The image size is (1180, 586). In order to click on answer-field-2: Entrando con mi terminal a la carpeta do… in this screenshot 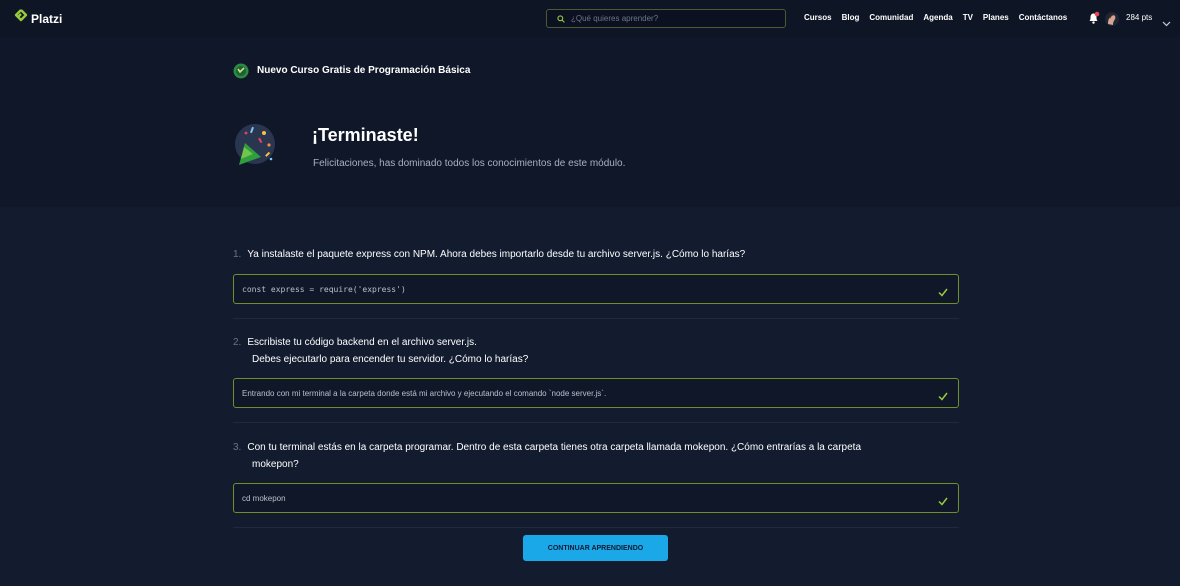, I will do `click(596, 393)`.